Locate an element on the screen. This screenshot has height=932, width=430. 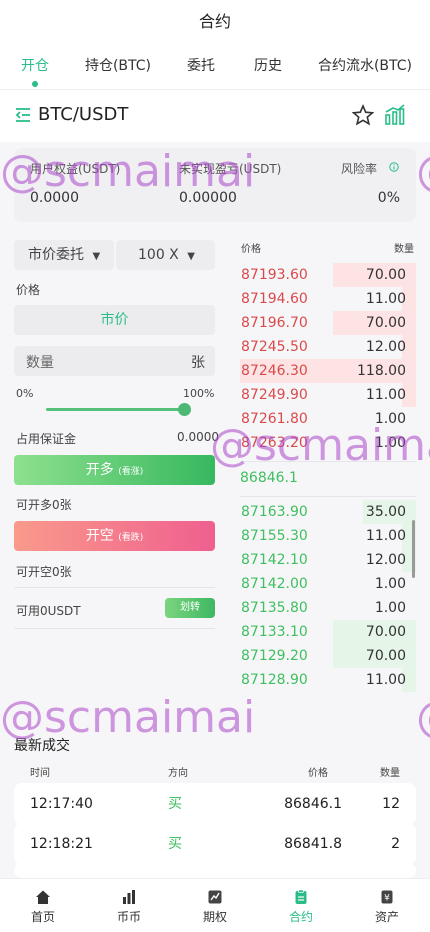
ask-row: 87261.80 1.00 is located at coordinates (328, 419).